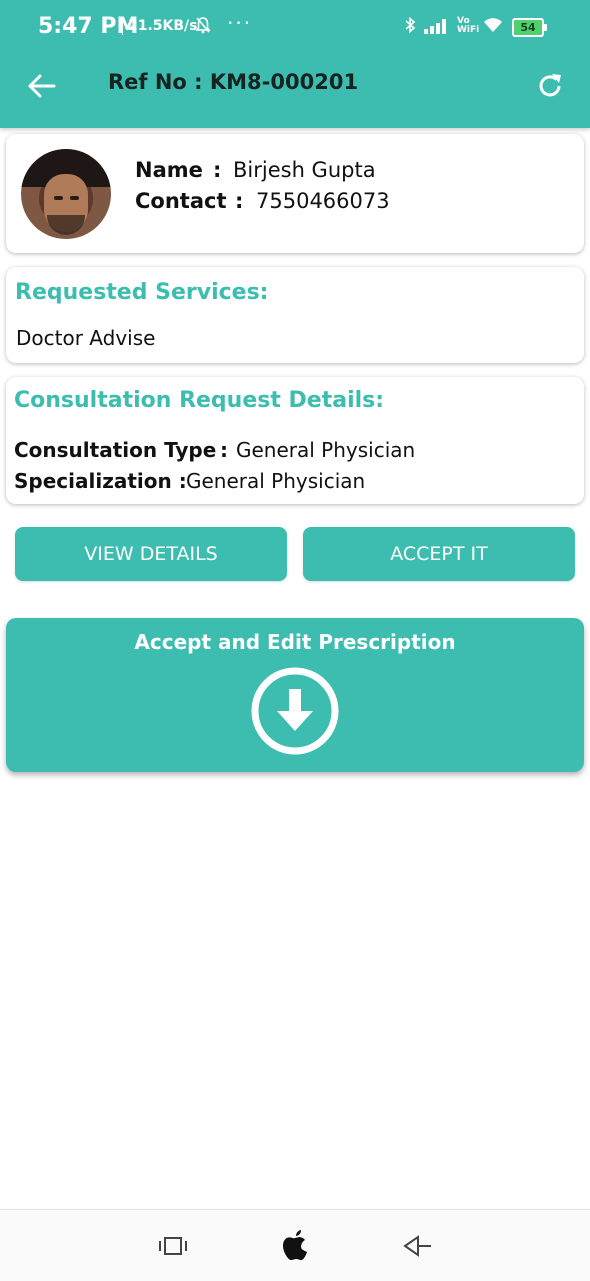 The image size is (590, 1281). I want to click on download-circle-icon, so click(295, 711).